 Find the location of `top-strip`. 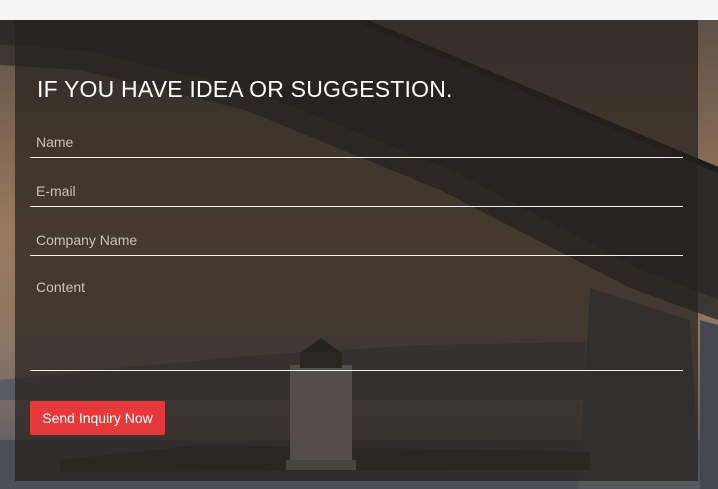

top-strip is located at coordinates (359, 10).